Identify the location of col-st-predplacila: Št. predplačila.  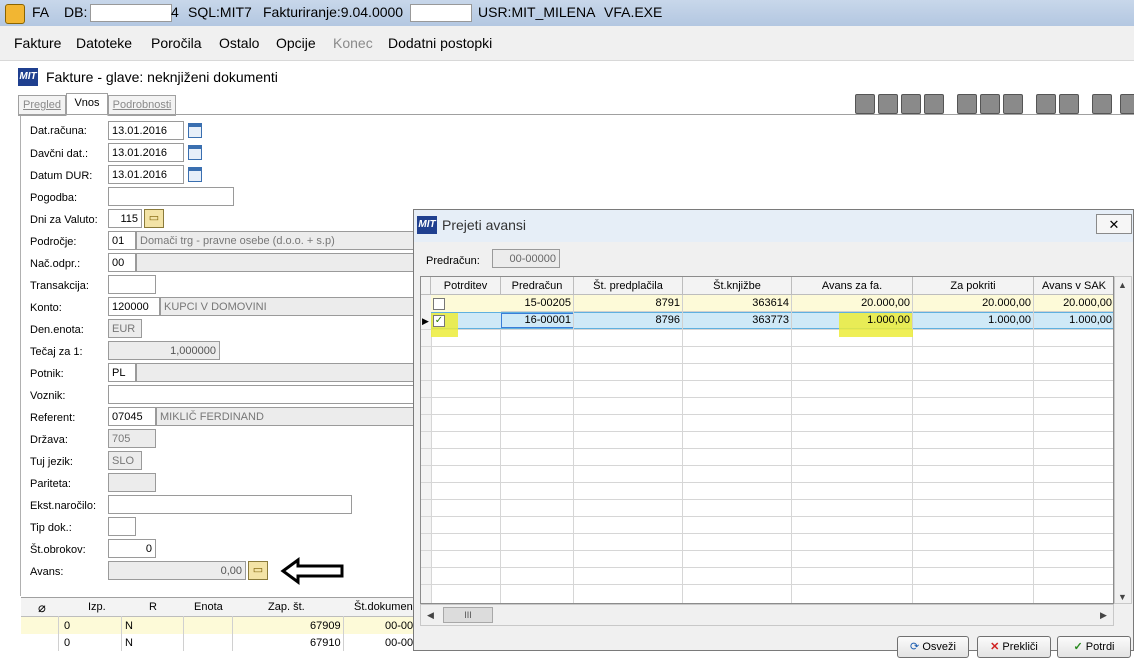
(628, 286).